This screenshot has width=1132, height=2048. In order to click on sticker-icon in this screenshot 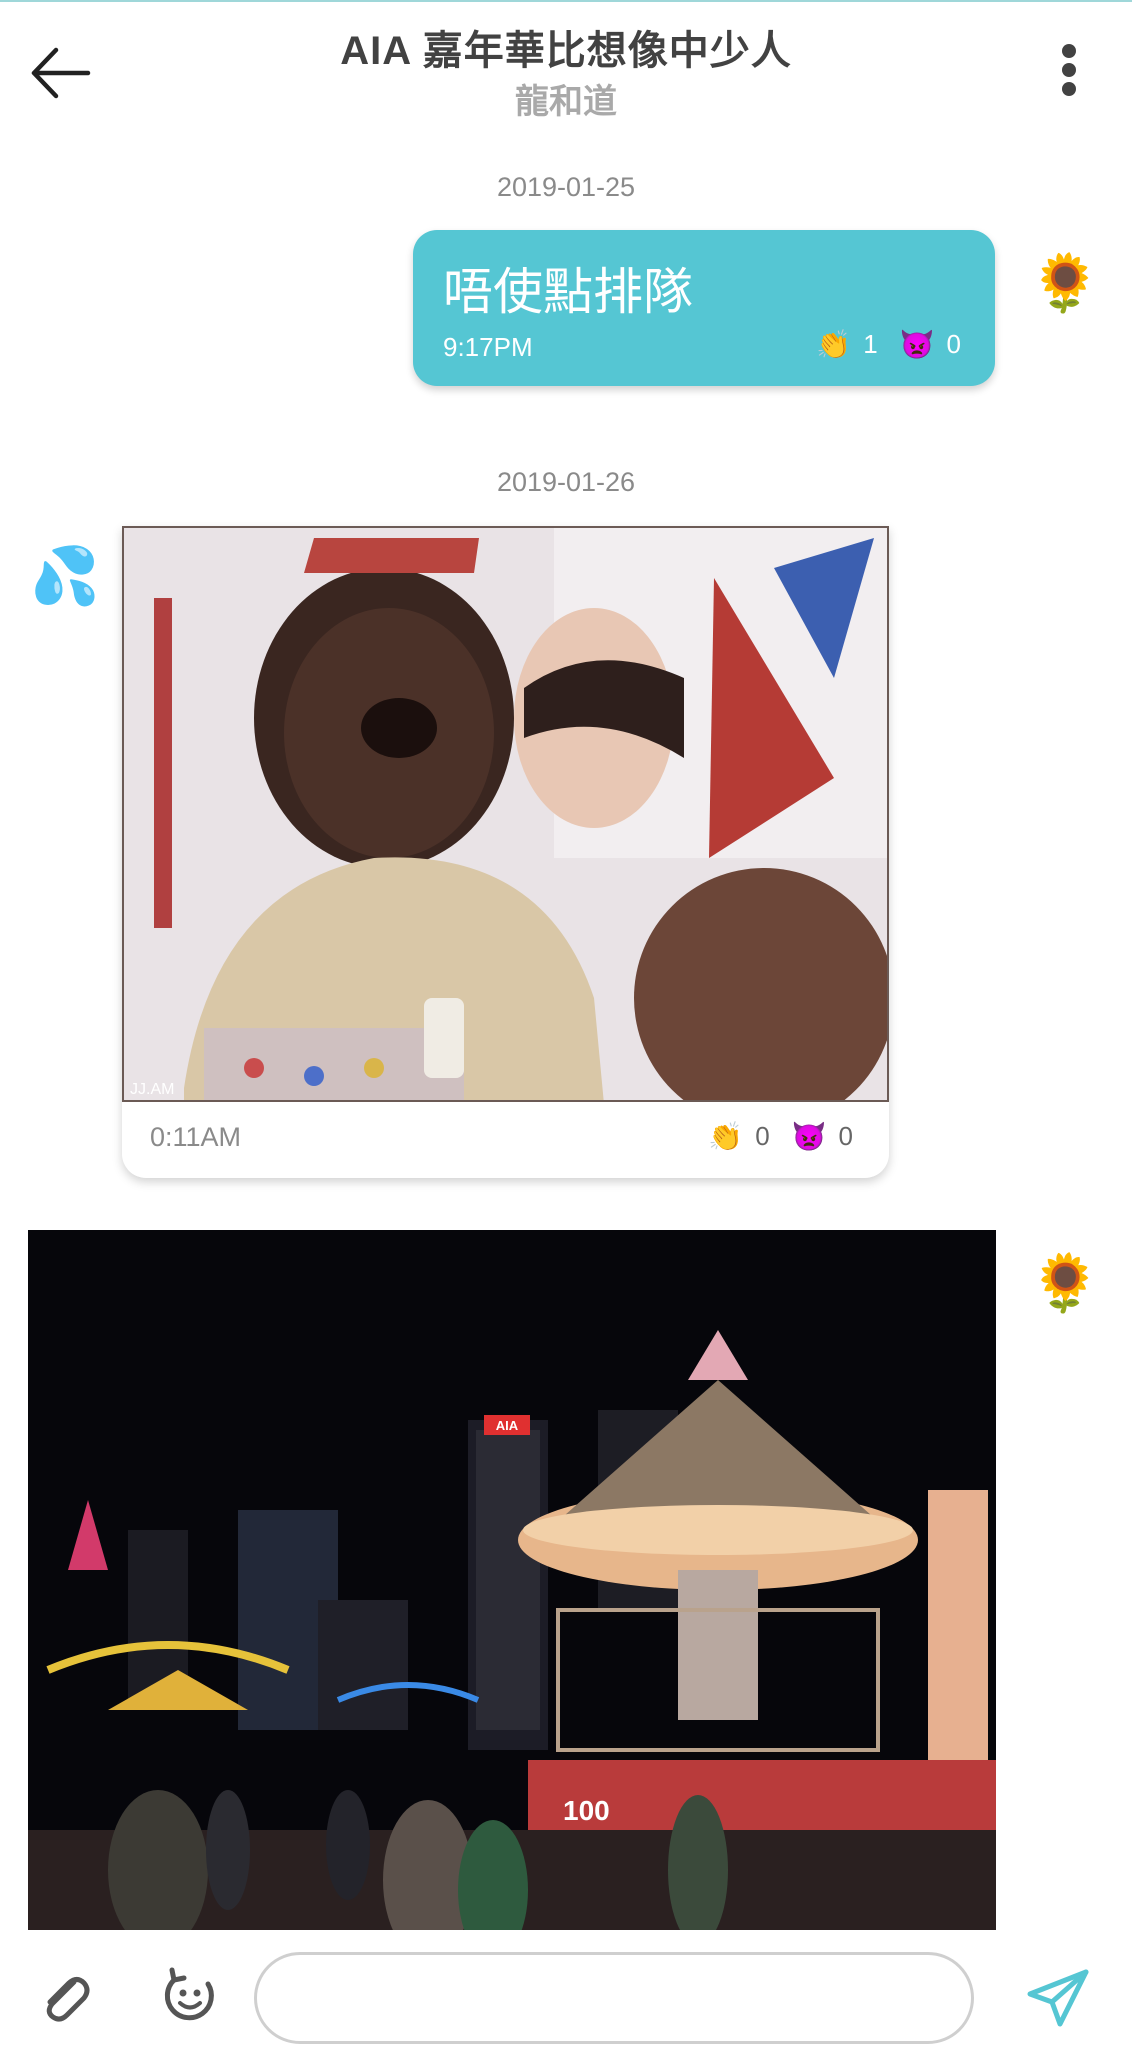, I will do `click(189, 1994)`.